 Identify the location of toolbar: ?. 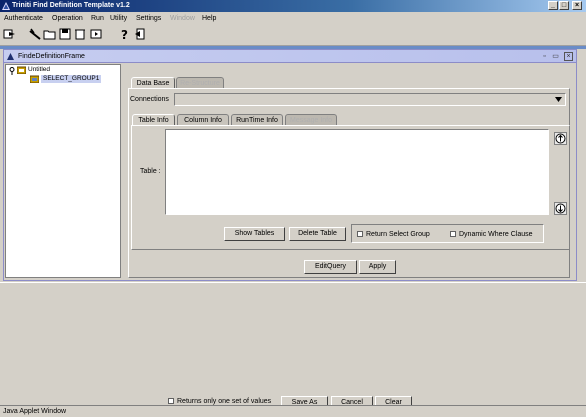
(293, 35).